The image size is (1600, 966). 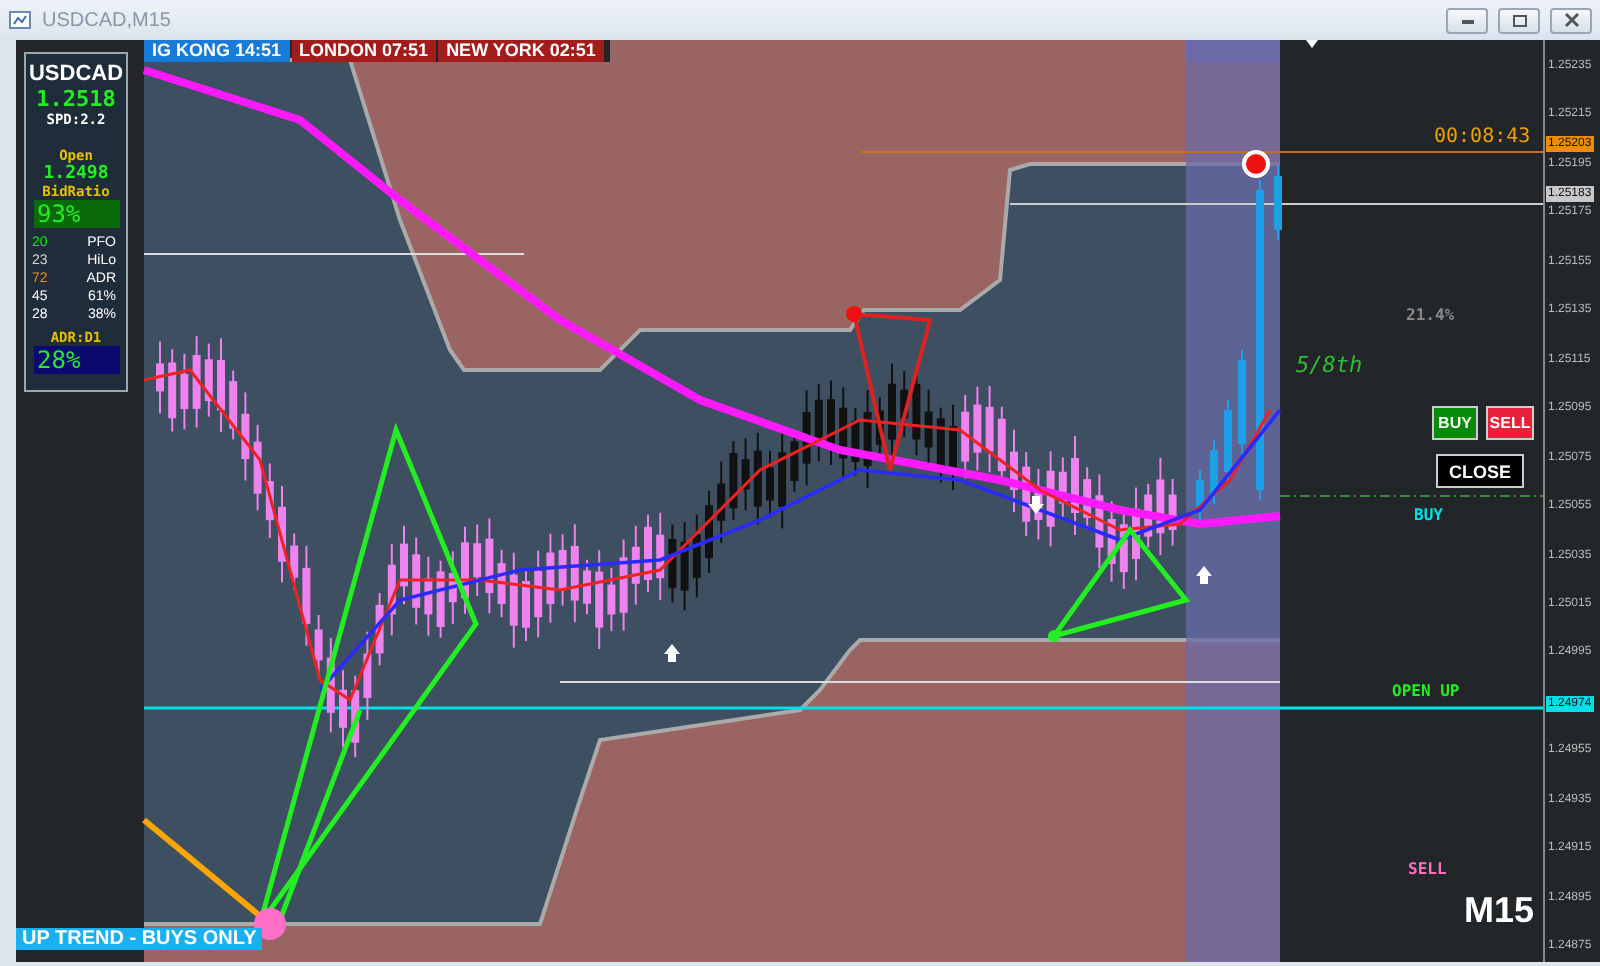 I want to click on close-button: CLOSE, so click(x=1480, y=471).